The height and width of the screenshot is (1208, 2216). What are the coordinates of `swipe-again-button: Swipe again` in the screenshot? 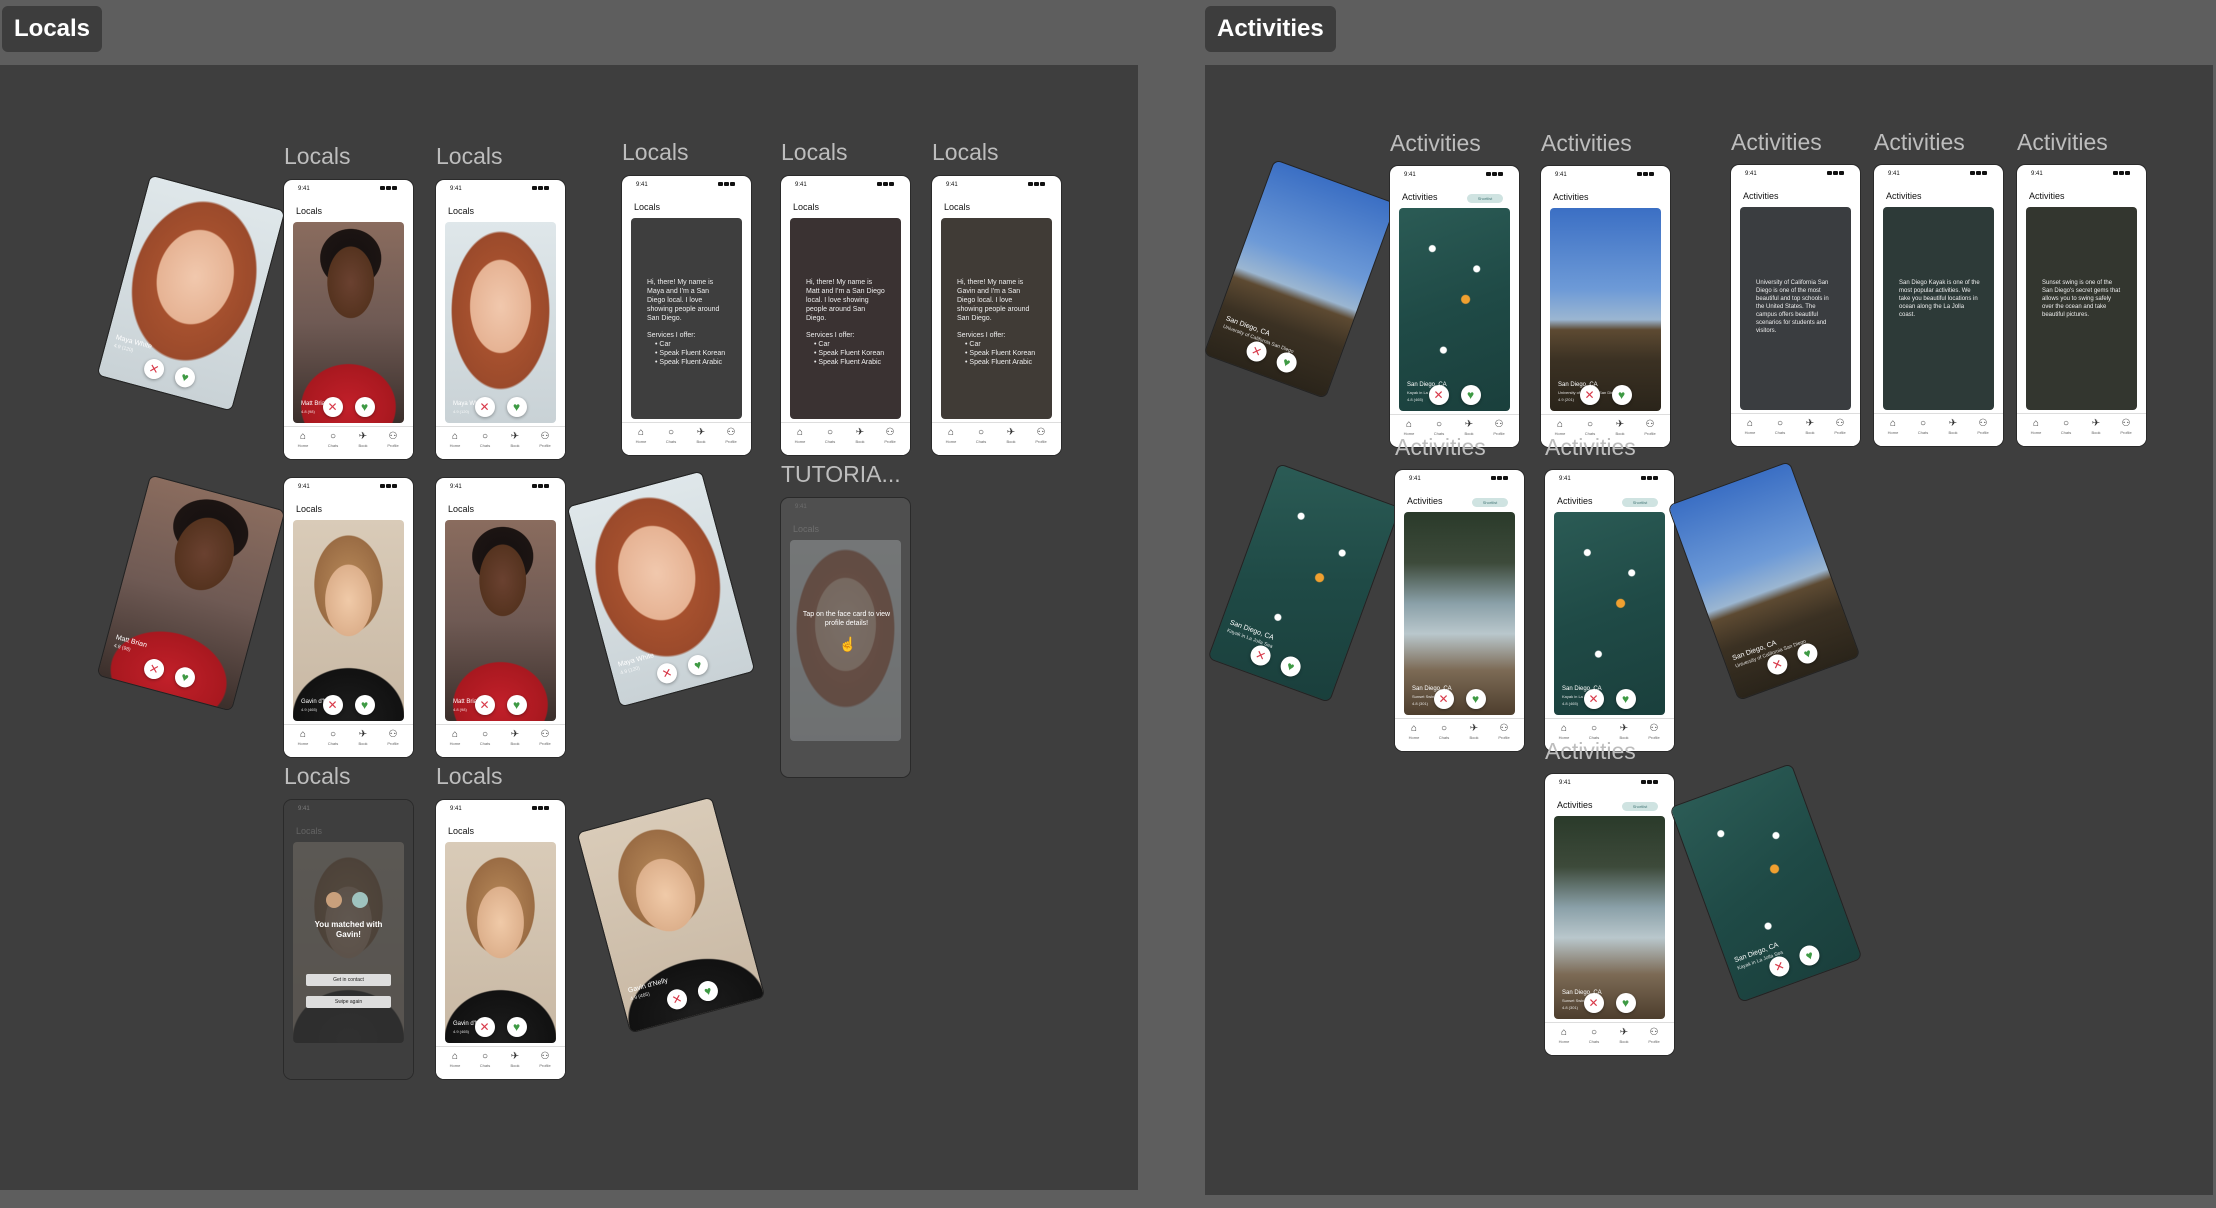 It's located at (348, 1002).